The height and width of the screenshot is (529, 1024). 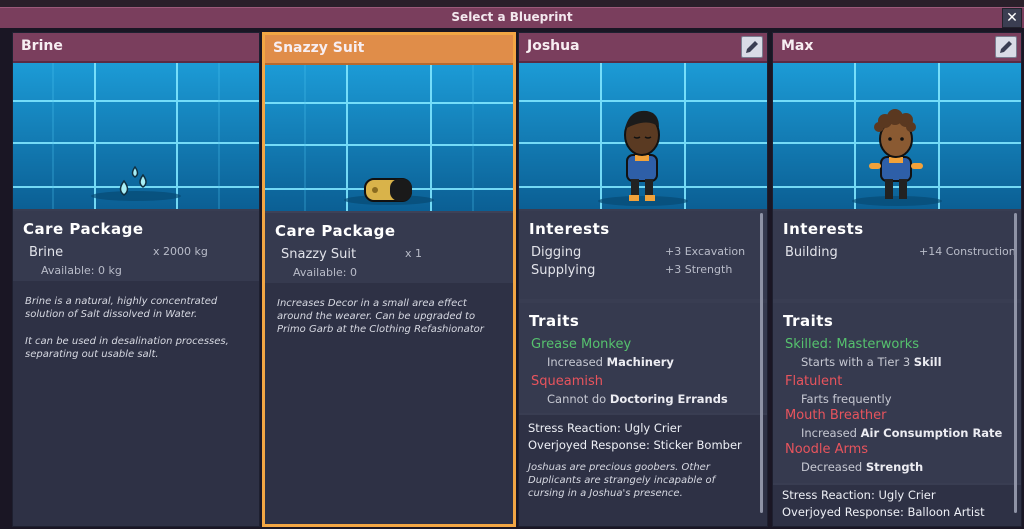 I want to click on window-title-bar: Select a Blueprint, so click(x=512, y=18).